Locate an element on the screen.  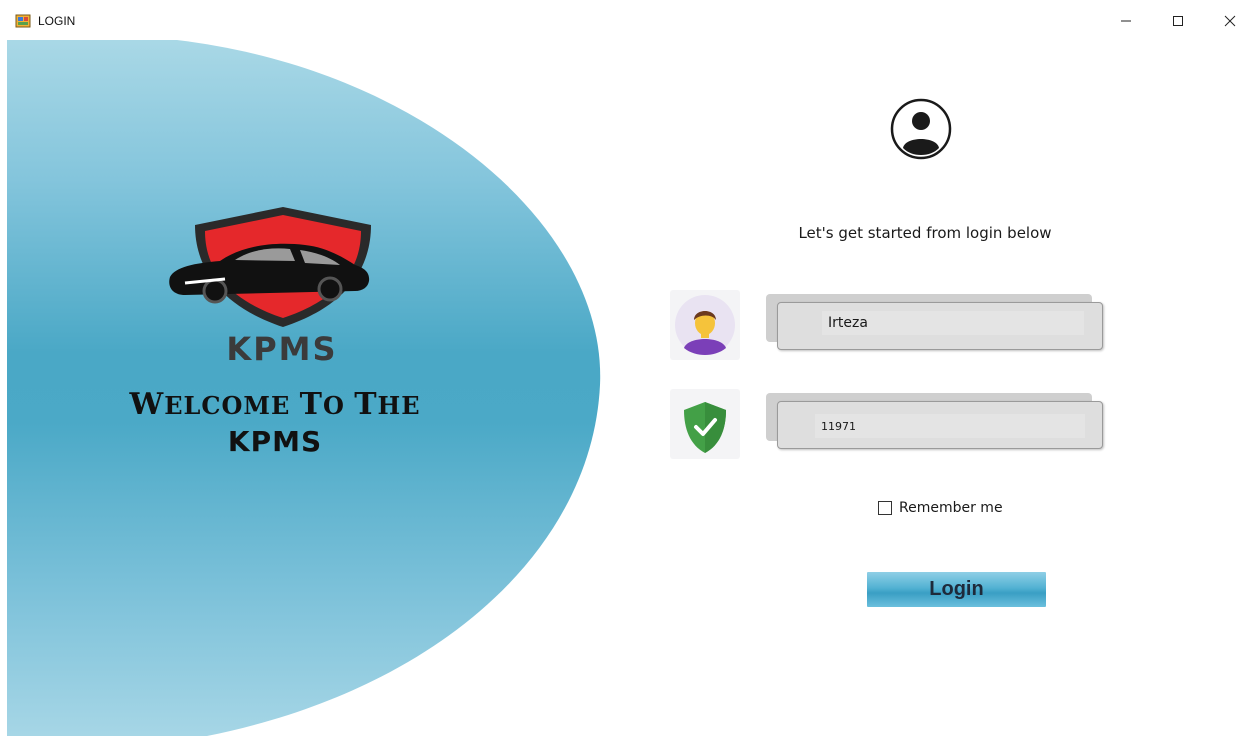
minimize-icon is located at coordinates (1126, 21).